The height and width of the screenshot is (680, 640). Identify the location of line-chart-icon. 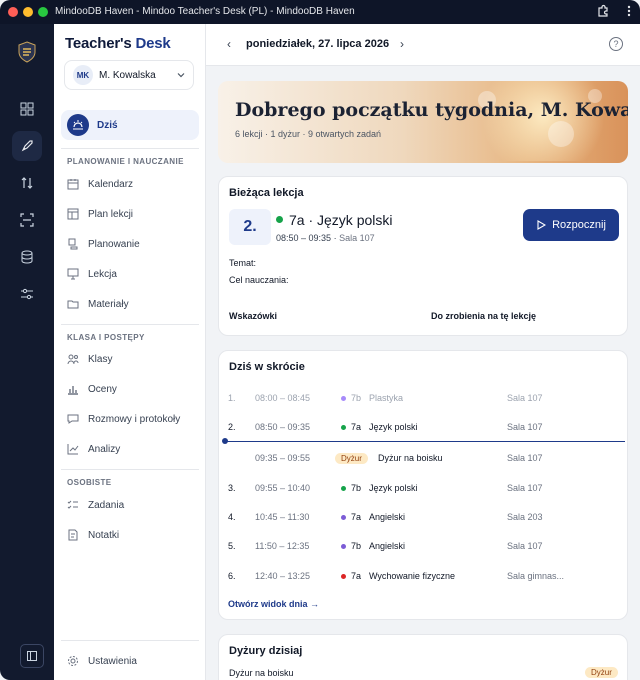
(73, 449).